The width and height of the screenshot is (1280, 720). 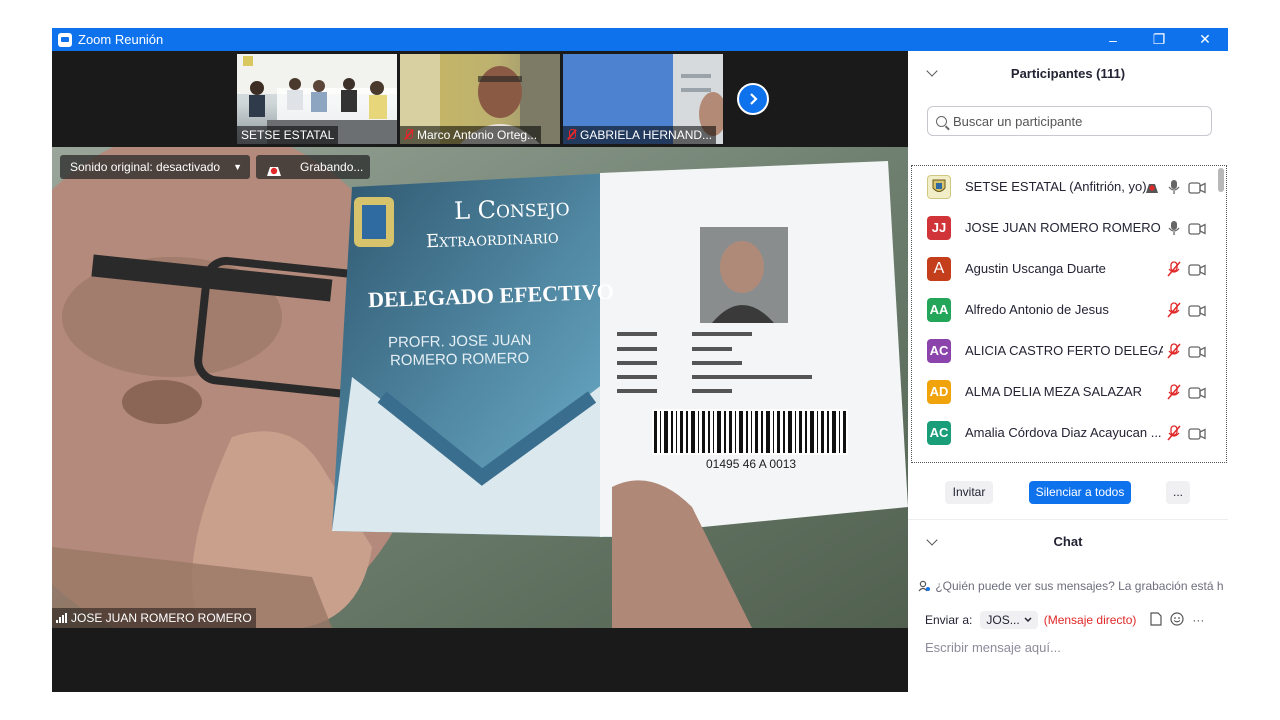 What do you see at coordinates (1069, 457) in the screenshot?
I see `participant-row` at bounding box center [1069, 457].